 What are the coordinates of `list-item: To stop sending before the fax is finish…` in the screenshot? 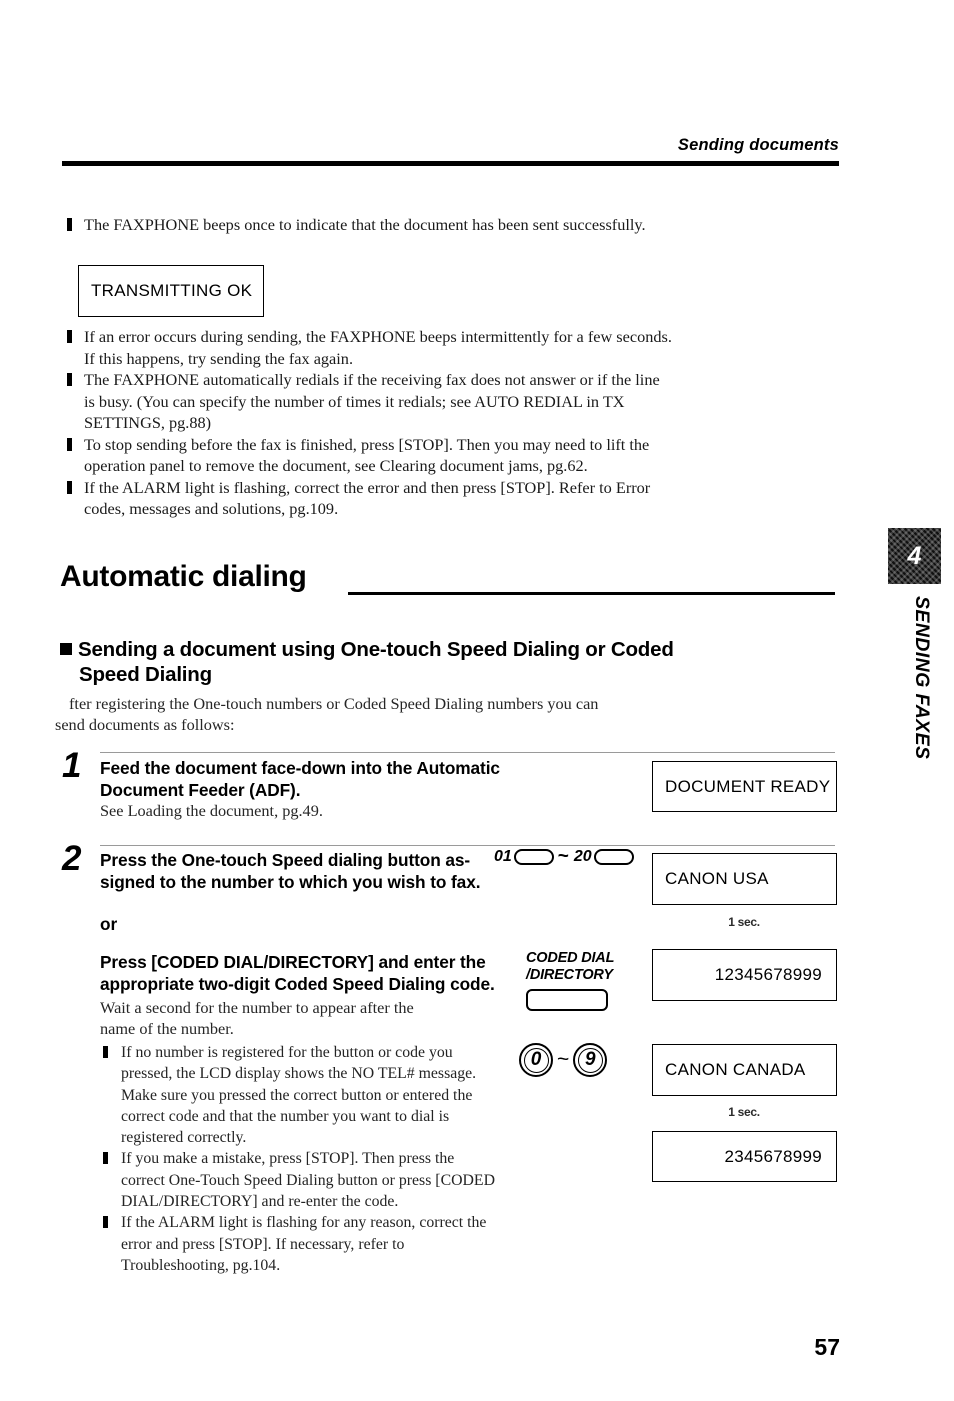 It's located at (367, 455).